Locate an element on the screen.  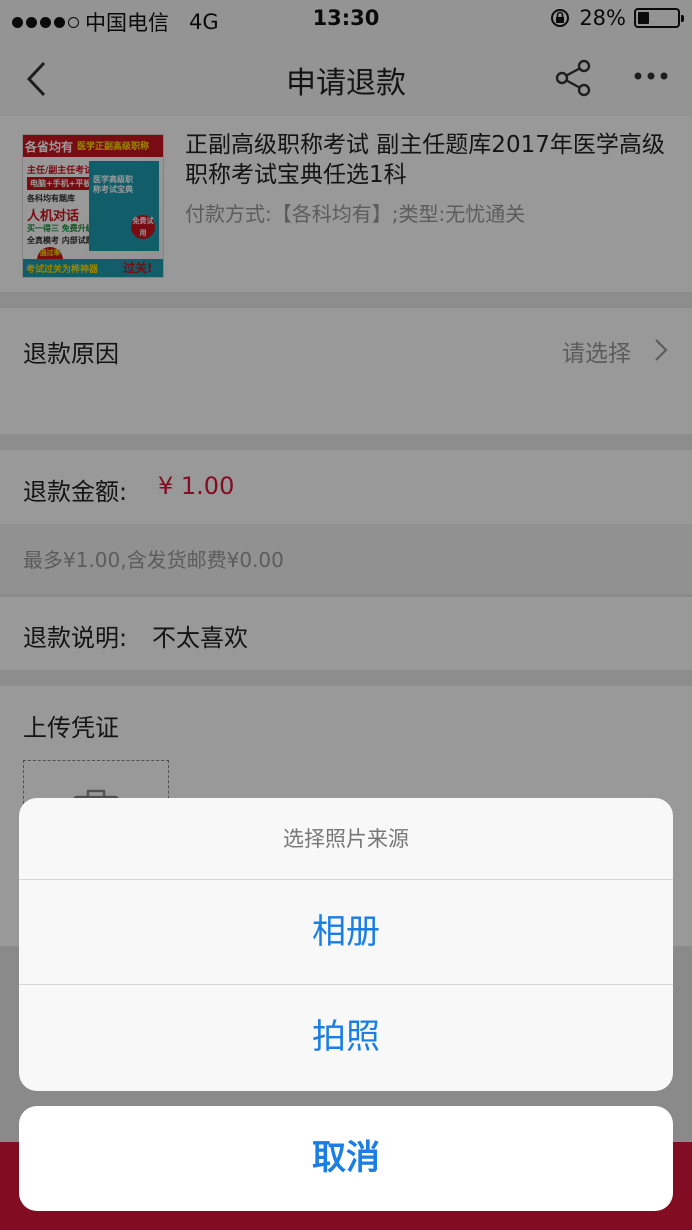
watermark-text: 搜狗指南 is located at coordinates (617, 1159).